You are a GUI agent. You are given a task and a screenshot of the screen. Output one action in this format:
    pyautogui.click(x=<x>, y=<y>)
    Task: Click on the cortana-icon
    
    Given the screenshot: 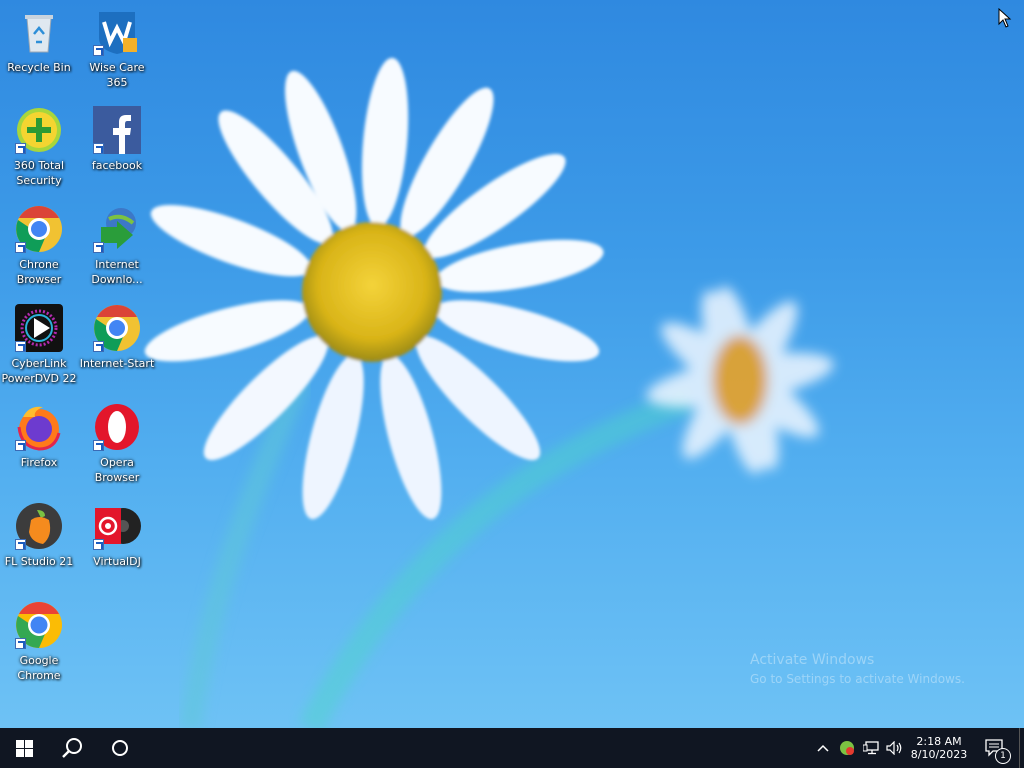 What is the action you would take?
    pyautogui.click(x=120, y=748)
    